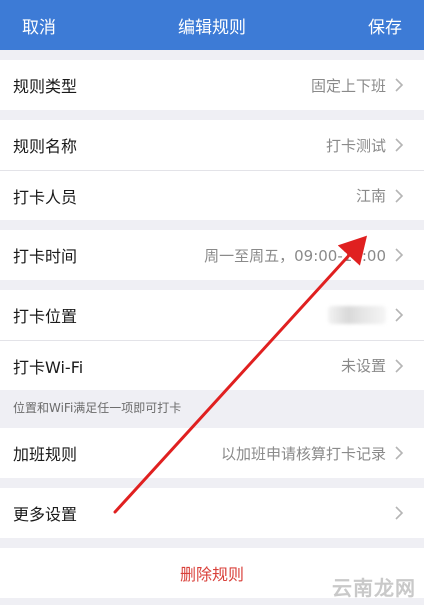  Describe the element at coordinates (295, 255) in the screenshot. I see `row-value: 周一至周五，09:00-17:00` at that location.